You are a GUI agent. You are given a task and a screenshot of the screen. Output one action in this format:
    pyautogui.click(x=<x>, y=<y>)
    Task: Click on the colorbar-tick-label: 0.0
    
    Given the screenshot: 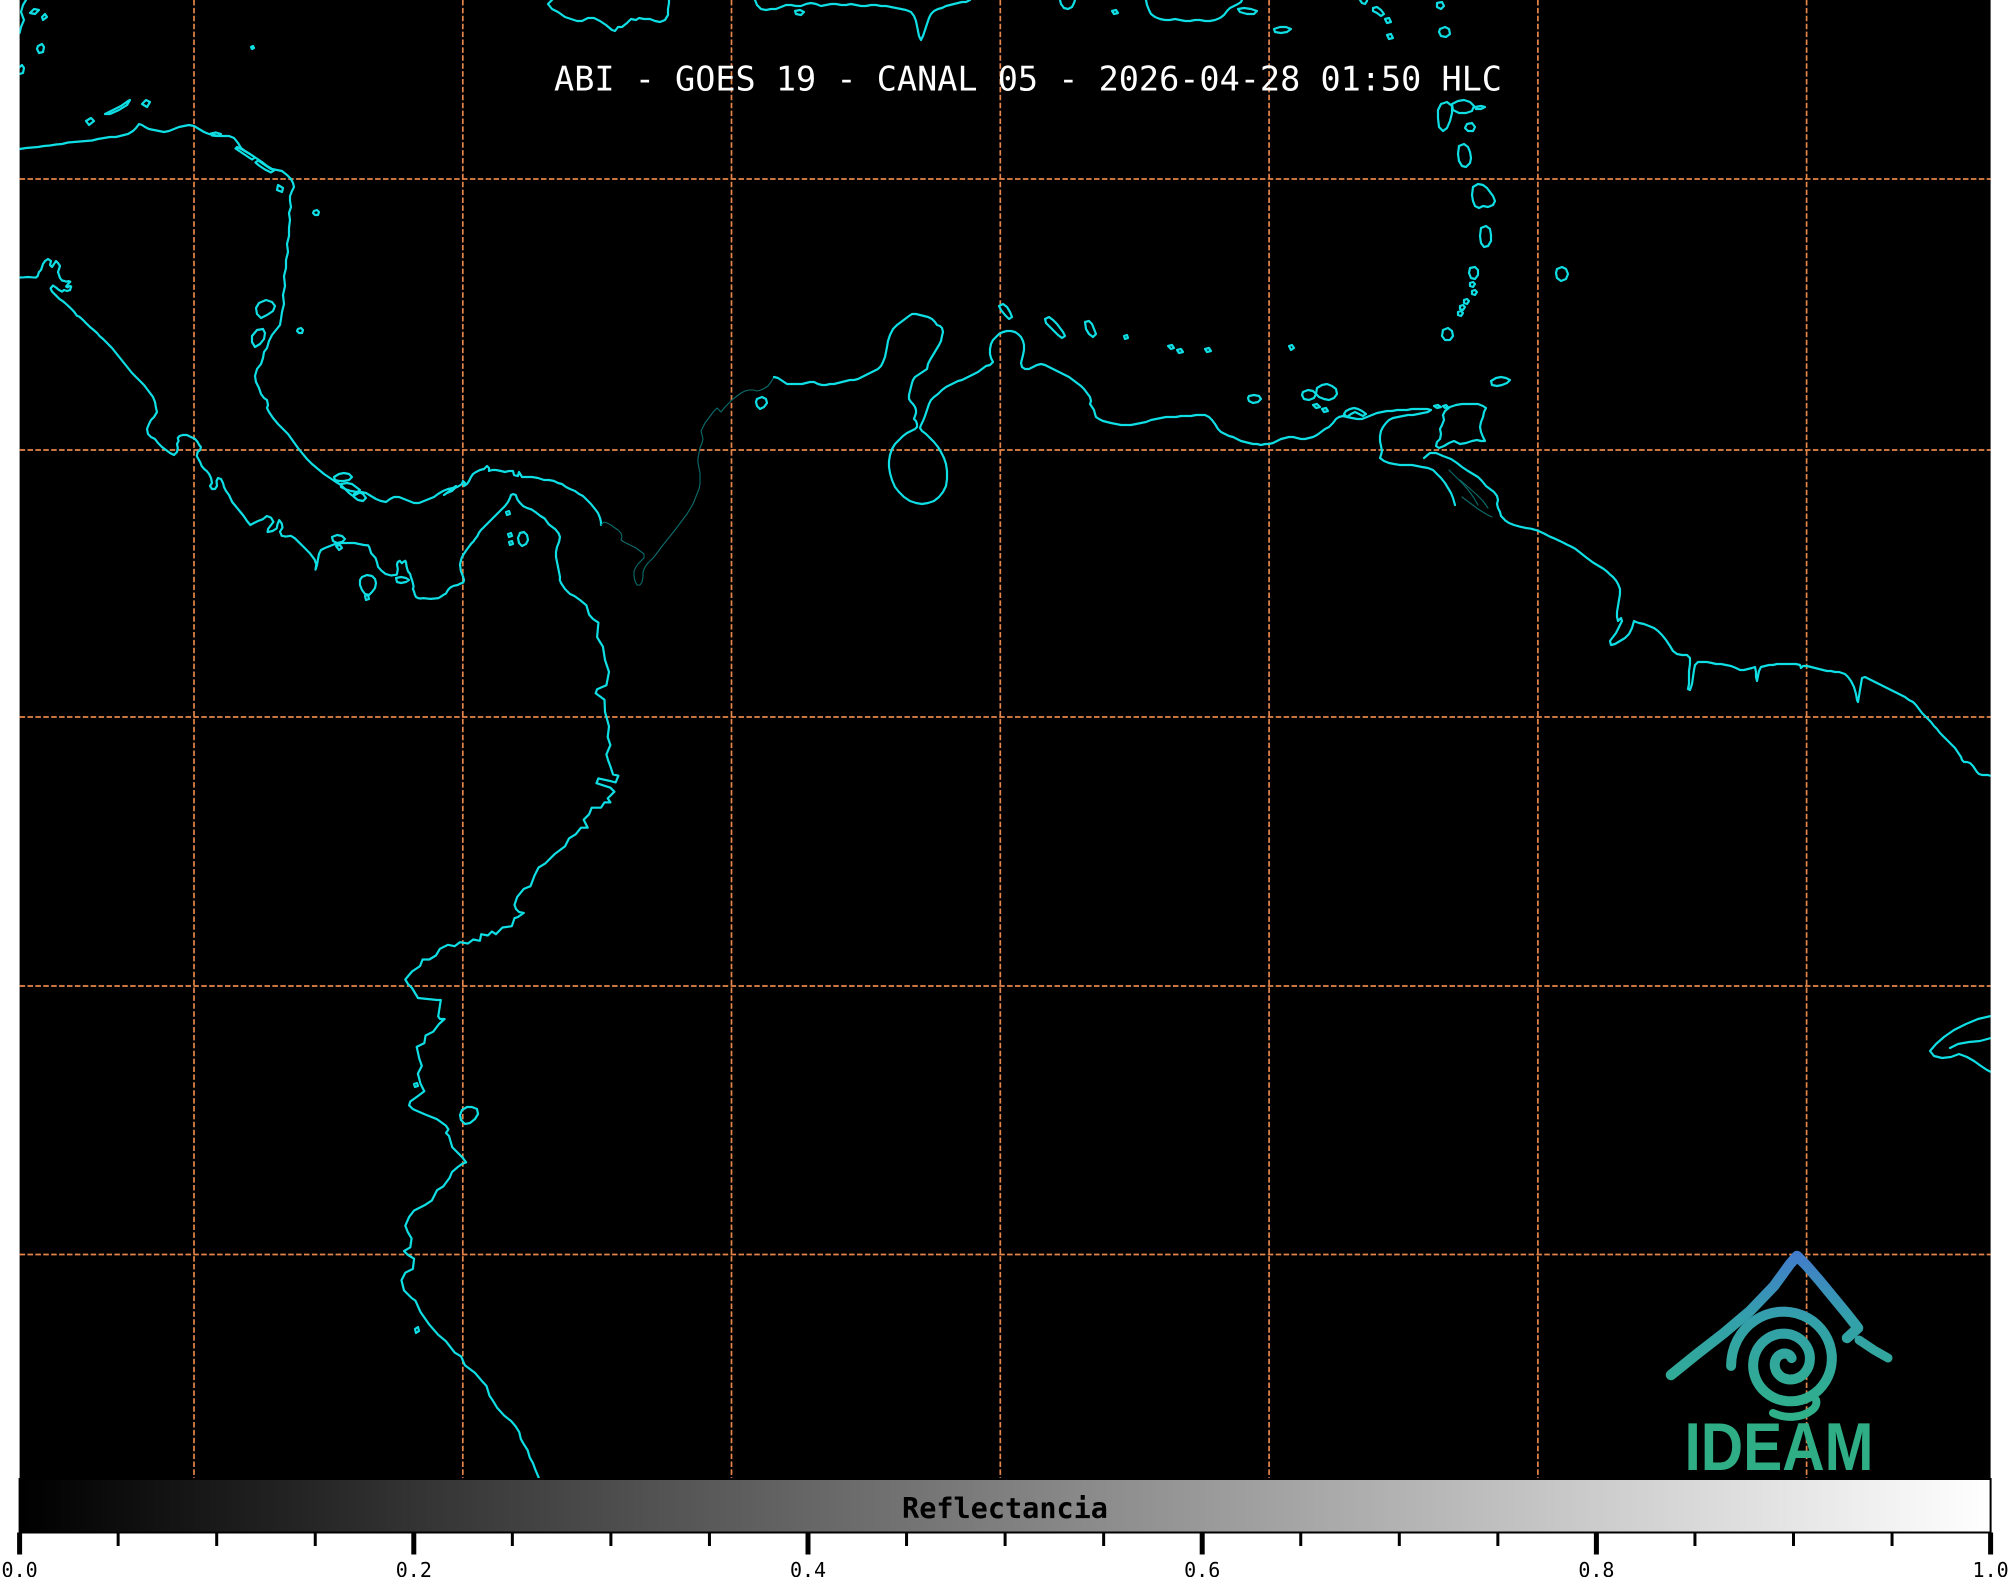 What is the action you would take?
    pyautogui.click(x=20, y=1567)
    